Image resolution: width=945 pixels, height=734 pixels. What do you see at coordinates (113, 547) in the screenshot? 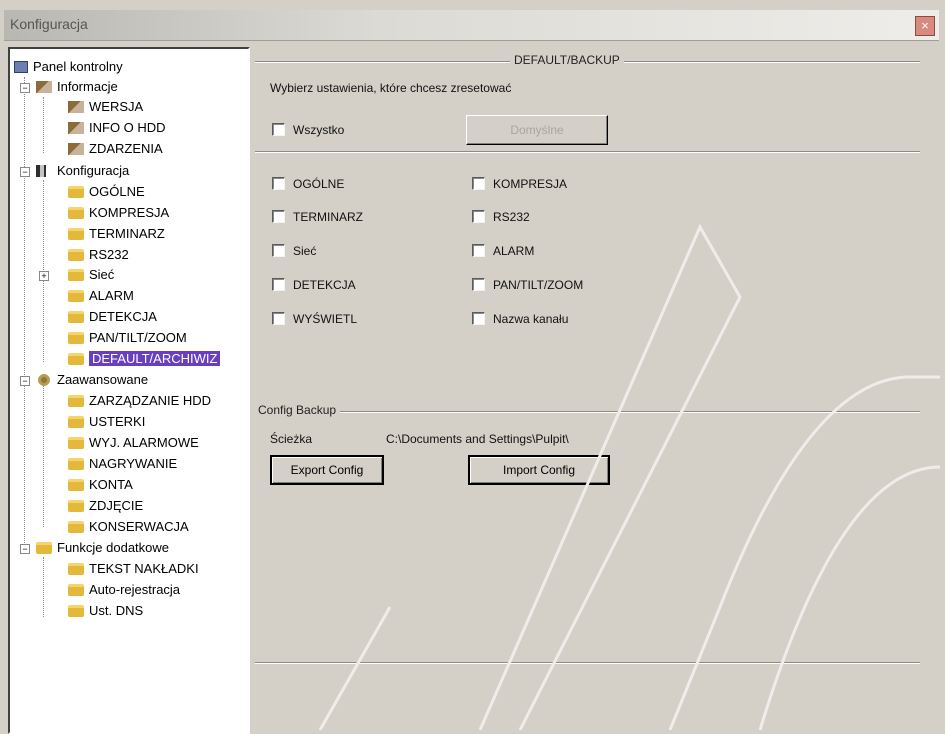
I see `tree-node-label: Funkcje dodatkowe` at bounding box center [113, 547].